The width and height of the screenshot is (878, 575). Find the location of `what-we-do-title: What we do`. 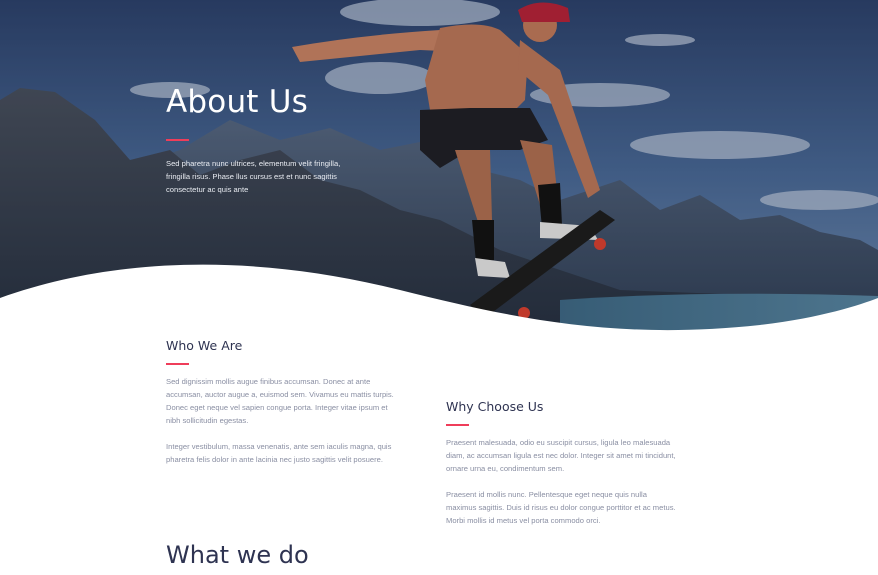

what-we-do-title: What we do is located at coordinates (237, 555).